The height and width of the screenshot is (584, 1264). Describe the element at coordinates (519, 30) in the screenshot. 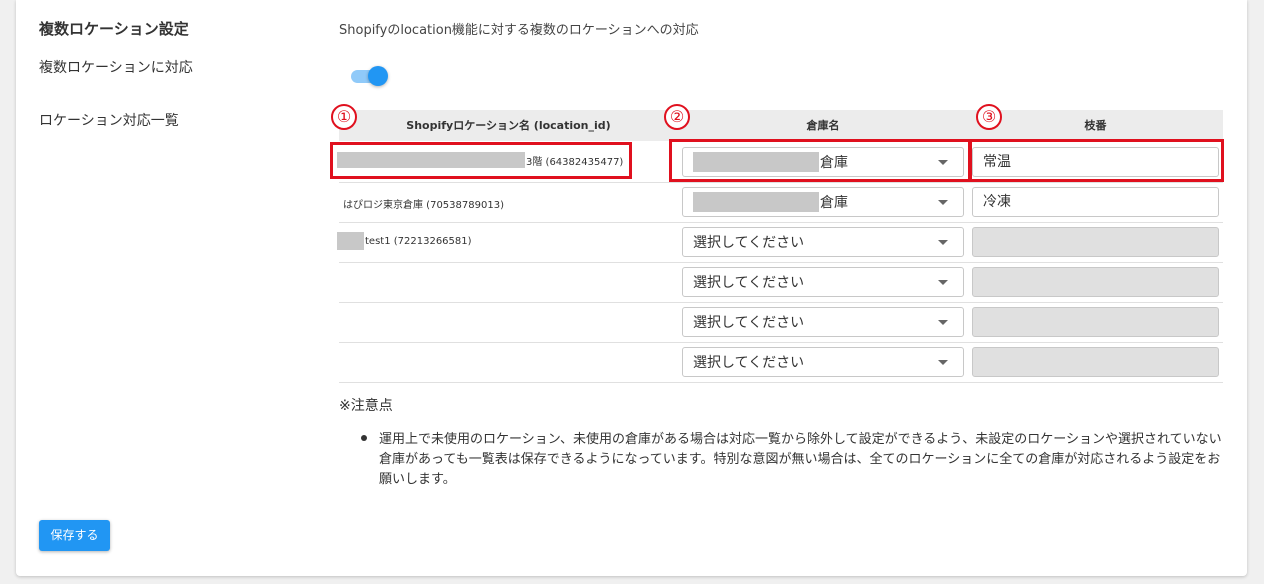

I see `section-description: Shopifyのlocation機能に対する複数のロケーションへの対応` at that location.